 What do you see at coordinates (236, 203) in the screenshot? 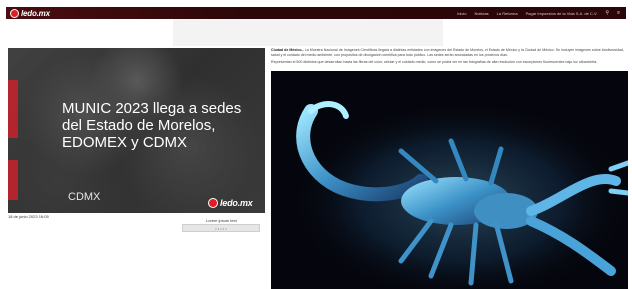
I see `video-logo-text: ledo.mx` at bounding box center [236, 203].